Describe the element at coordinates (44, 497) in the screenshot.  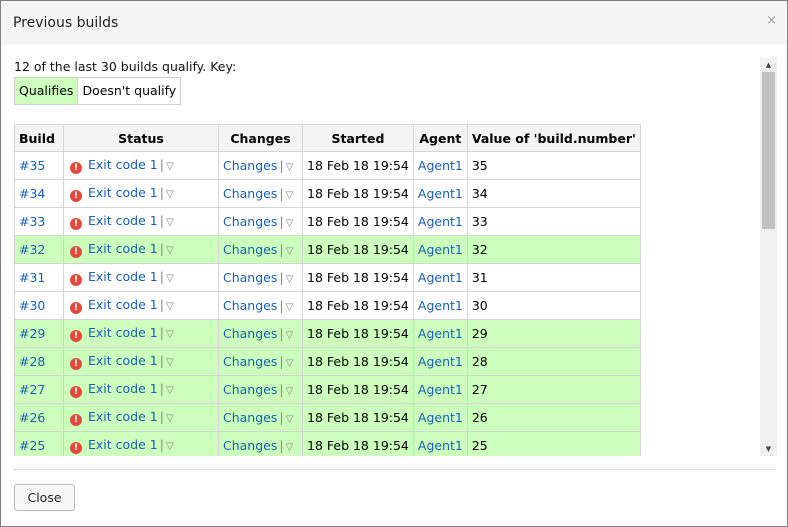
I see `close-button: Close` at that location.